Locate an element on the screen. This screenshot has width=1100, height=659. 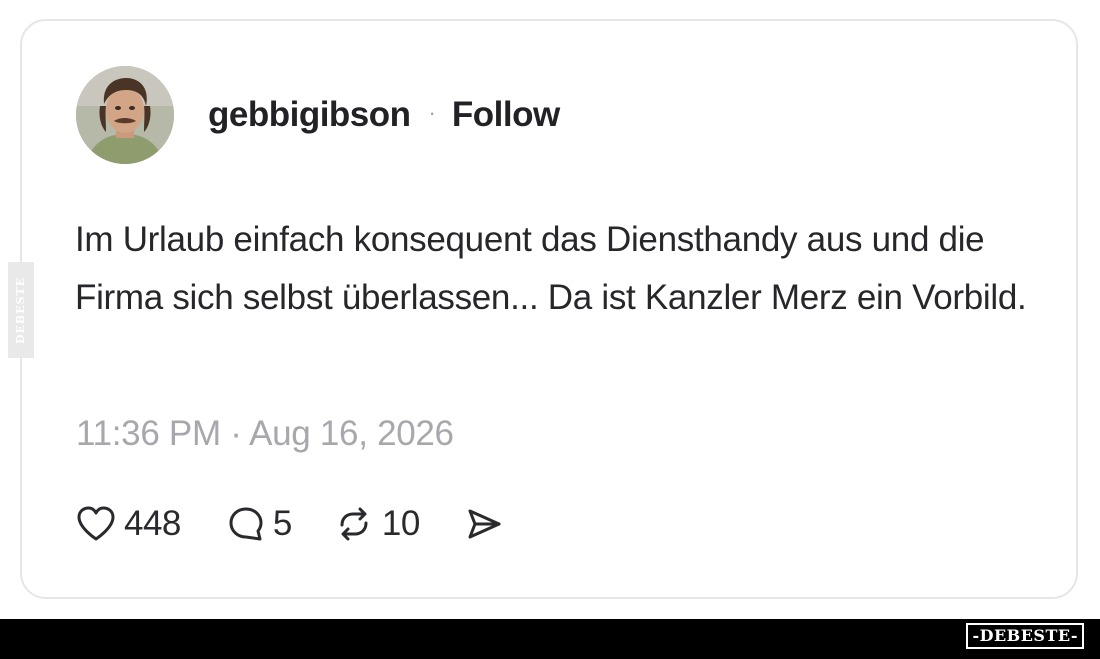
like-button: 448 is located at coordinates (128, 524).